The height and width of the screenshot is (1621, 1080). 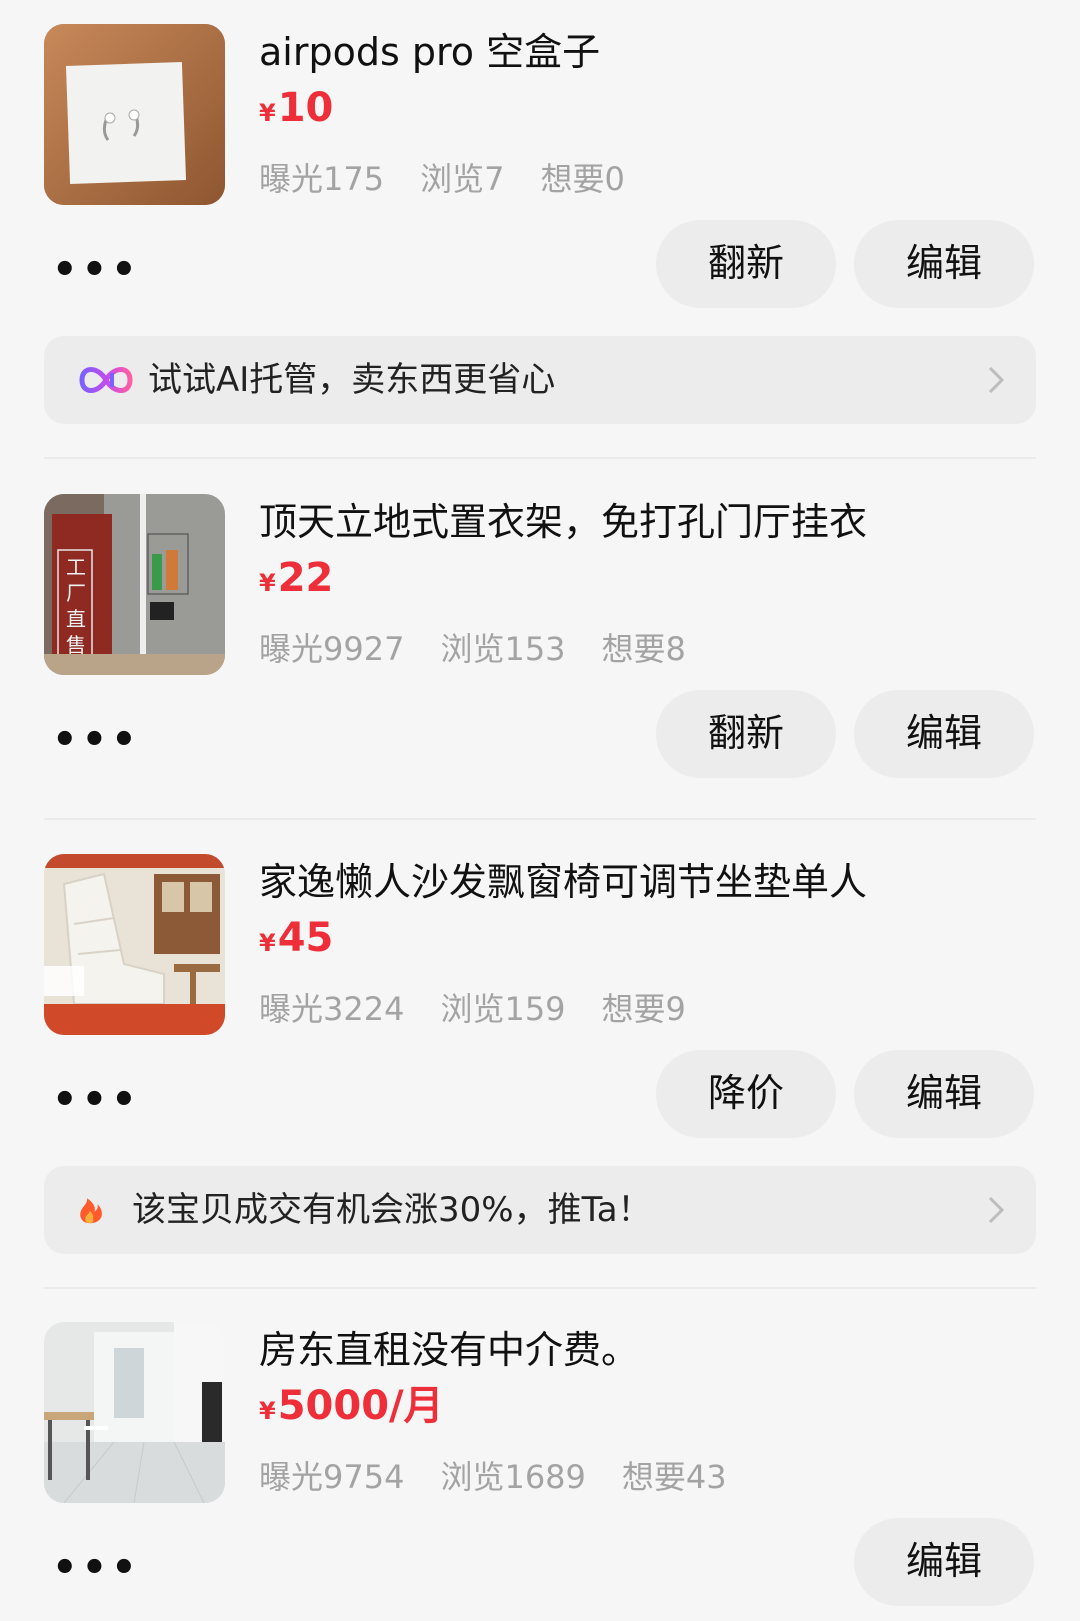 I want to click on banner-text: 该宝贝成交有机会涨30%，推Ta！, so click(x=392, y=1210).